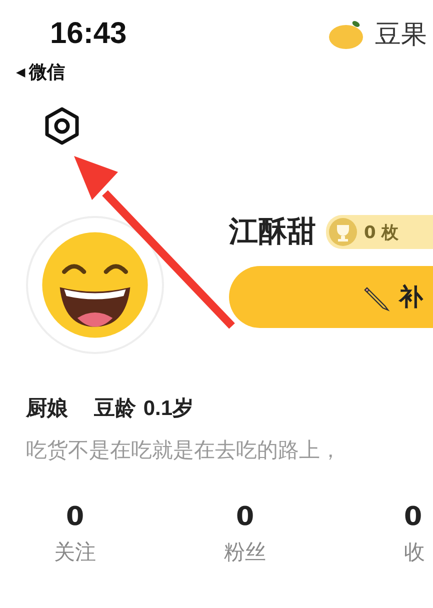  What do you see at coordinates (88, 34) in the screenshot?
I see `status-time: 16:43` at bounding box center [88, 34].